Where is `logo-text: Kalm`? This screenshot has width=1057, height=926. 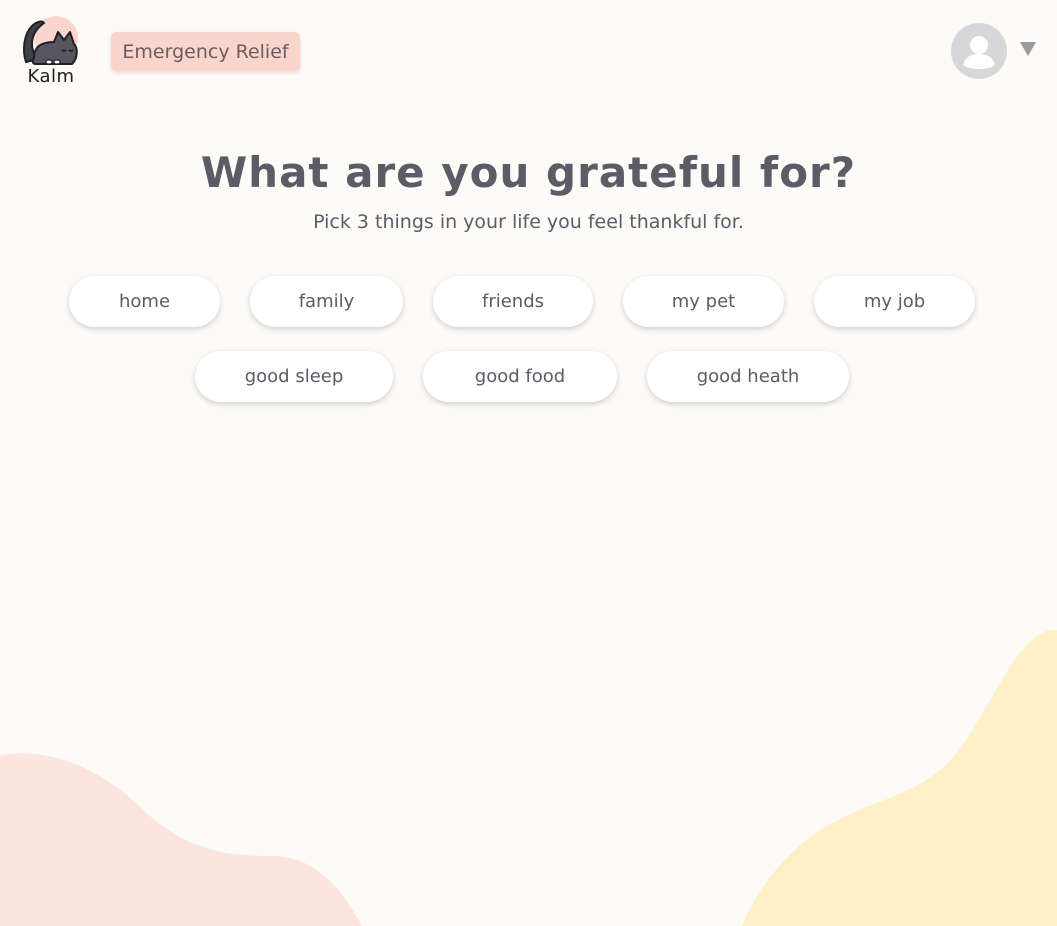
logo-text: Kalm is located at coordinates (51, 76).